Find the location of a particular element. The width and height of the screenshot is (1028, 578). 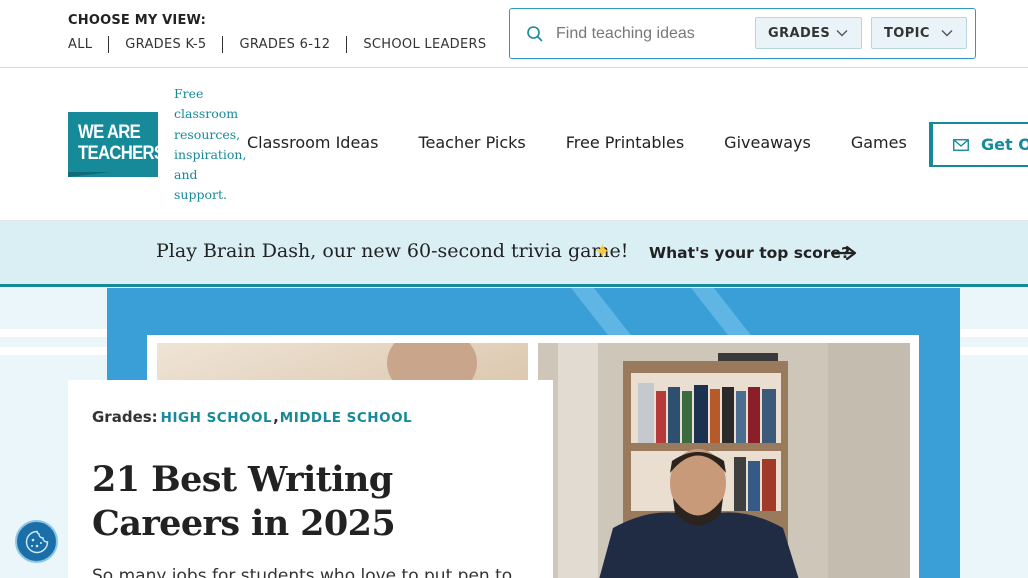

article-grades: Grades: HIGH SCHOOL , MIDDLE SCHOOL is located at coordinates (252, 417).